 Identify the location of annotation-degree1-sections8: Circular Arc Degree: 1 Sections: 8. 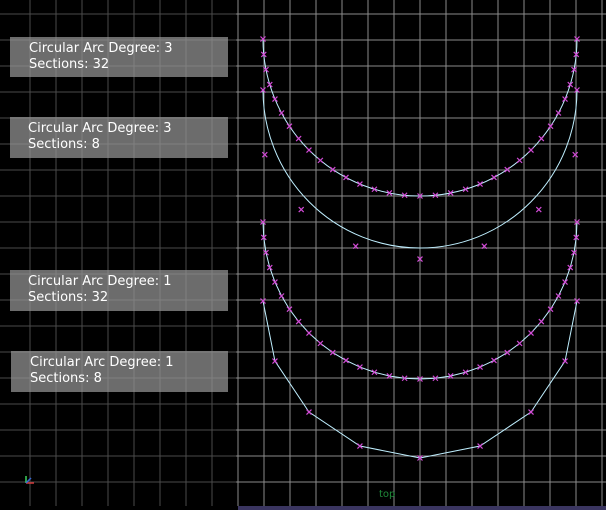
(119, 371).